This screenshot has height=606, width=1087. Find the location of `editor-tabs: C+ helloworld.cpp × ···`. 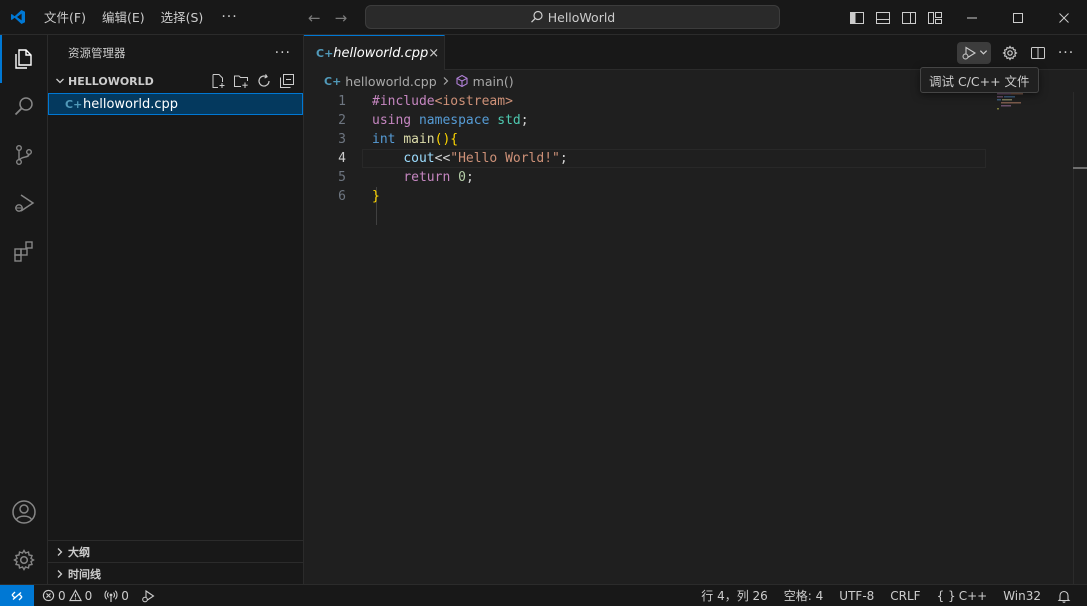

editor-tabs: C+ helloworld.cpp × ··· is located at coordinates (695, 52).